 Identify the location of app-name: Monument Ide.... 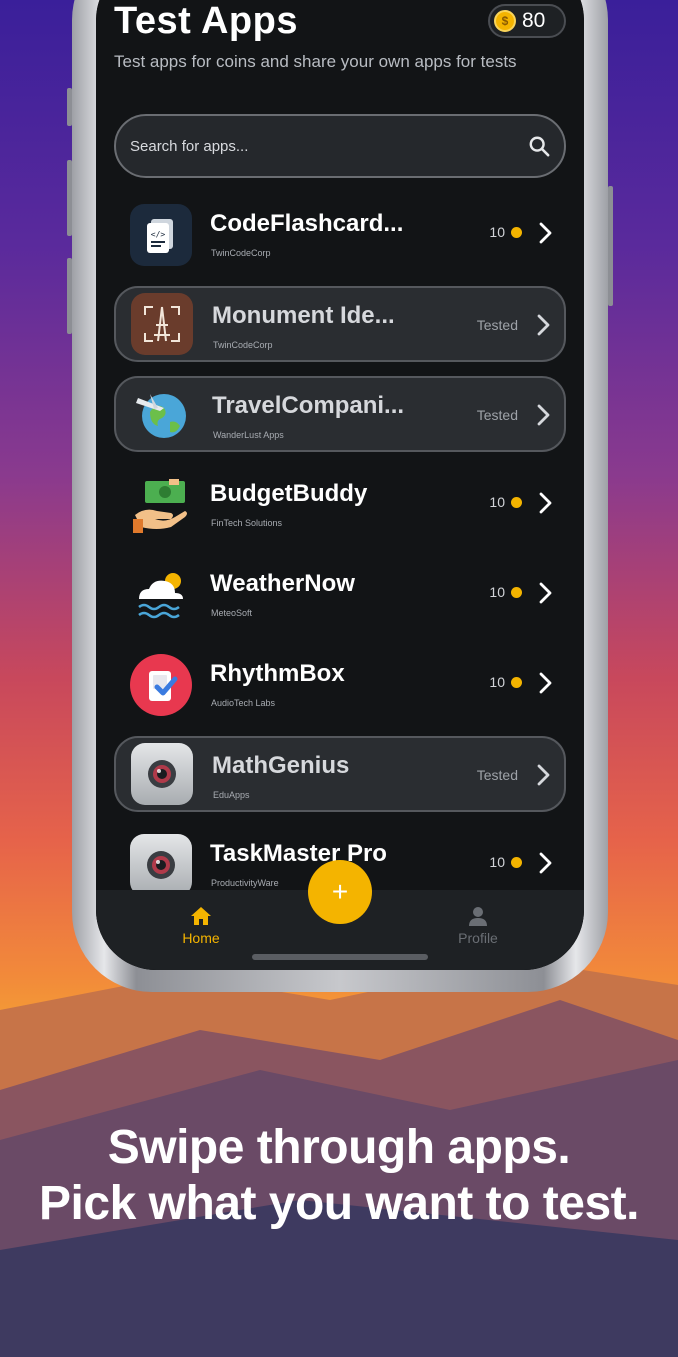
(303, 315).